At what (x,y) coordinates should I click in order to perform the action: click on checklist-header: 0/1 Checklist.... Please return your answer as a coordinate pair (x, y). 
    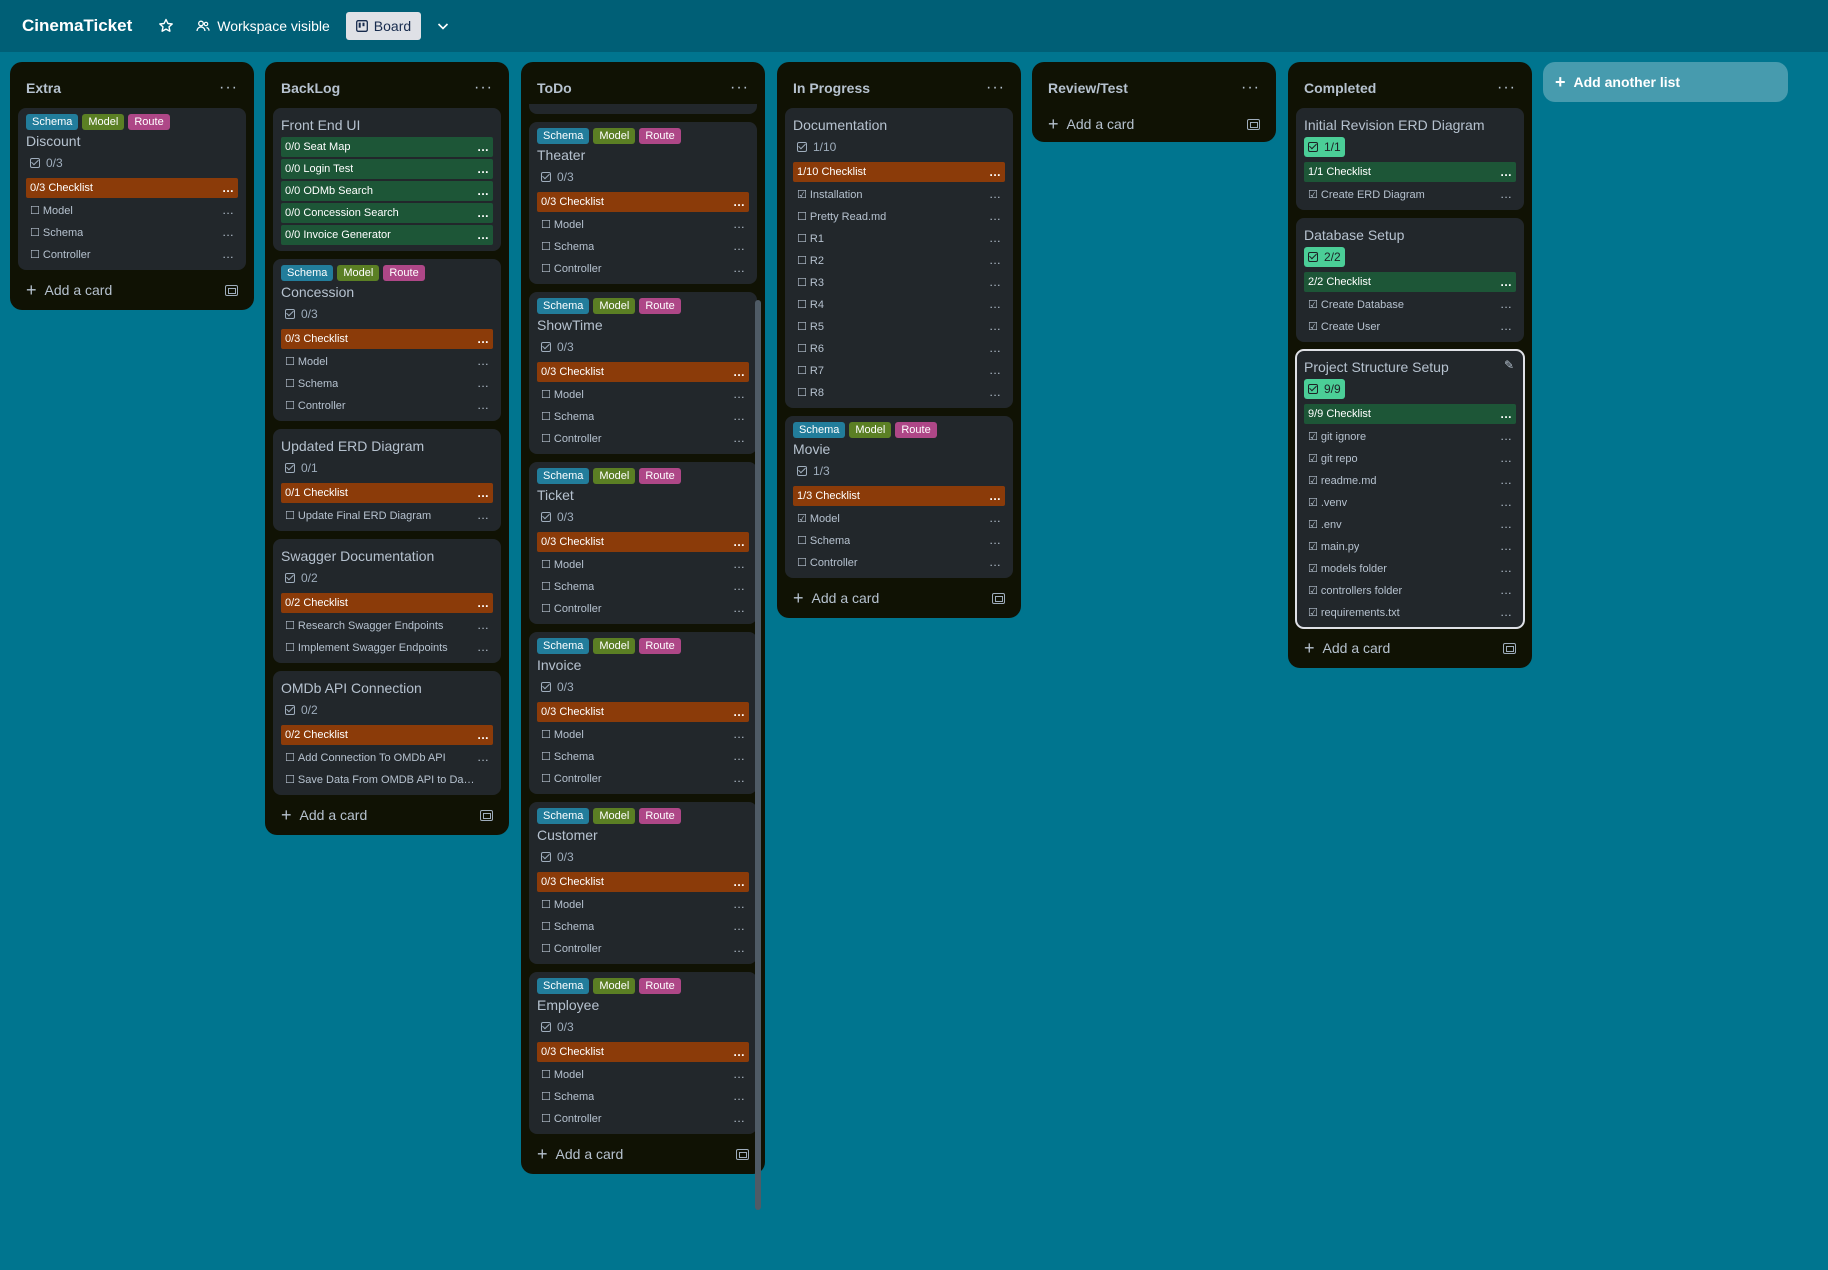
    Looking at the image, I should click on (387, 493).